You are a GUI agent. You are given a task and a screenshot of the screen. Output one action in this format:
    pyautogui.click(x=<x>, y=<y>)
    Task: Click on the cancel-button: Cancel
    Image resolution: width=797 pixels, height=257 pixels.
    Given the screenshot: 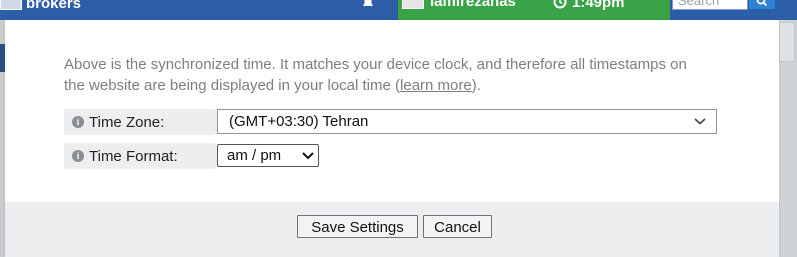 What is the action you would take?
    pyautogui.click(x=457, y=226)
    